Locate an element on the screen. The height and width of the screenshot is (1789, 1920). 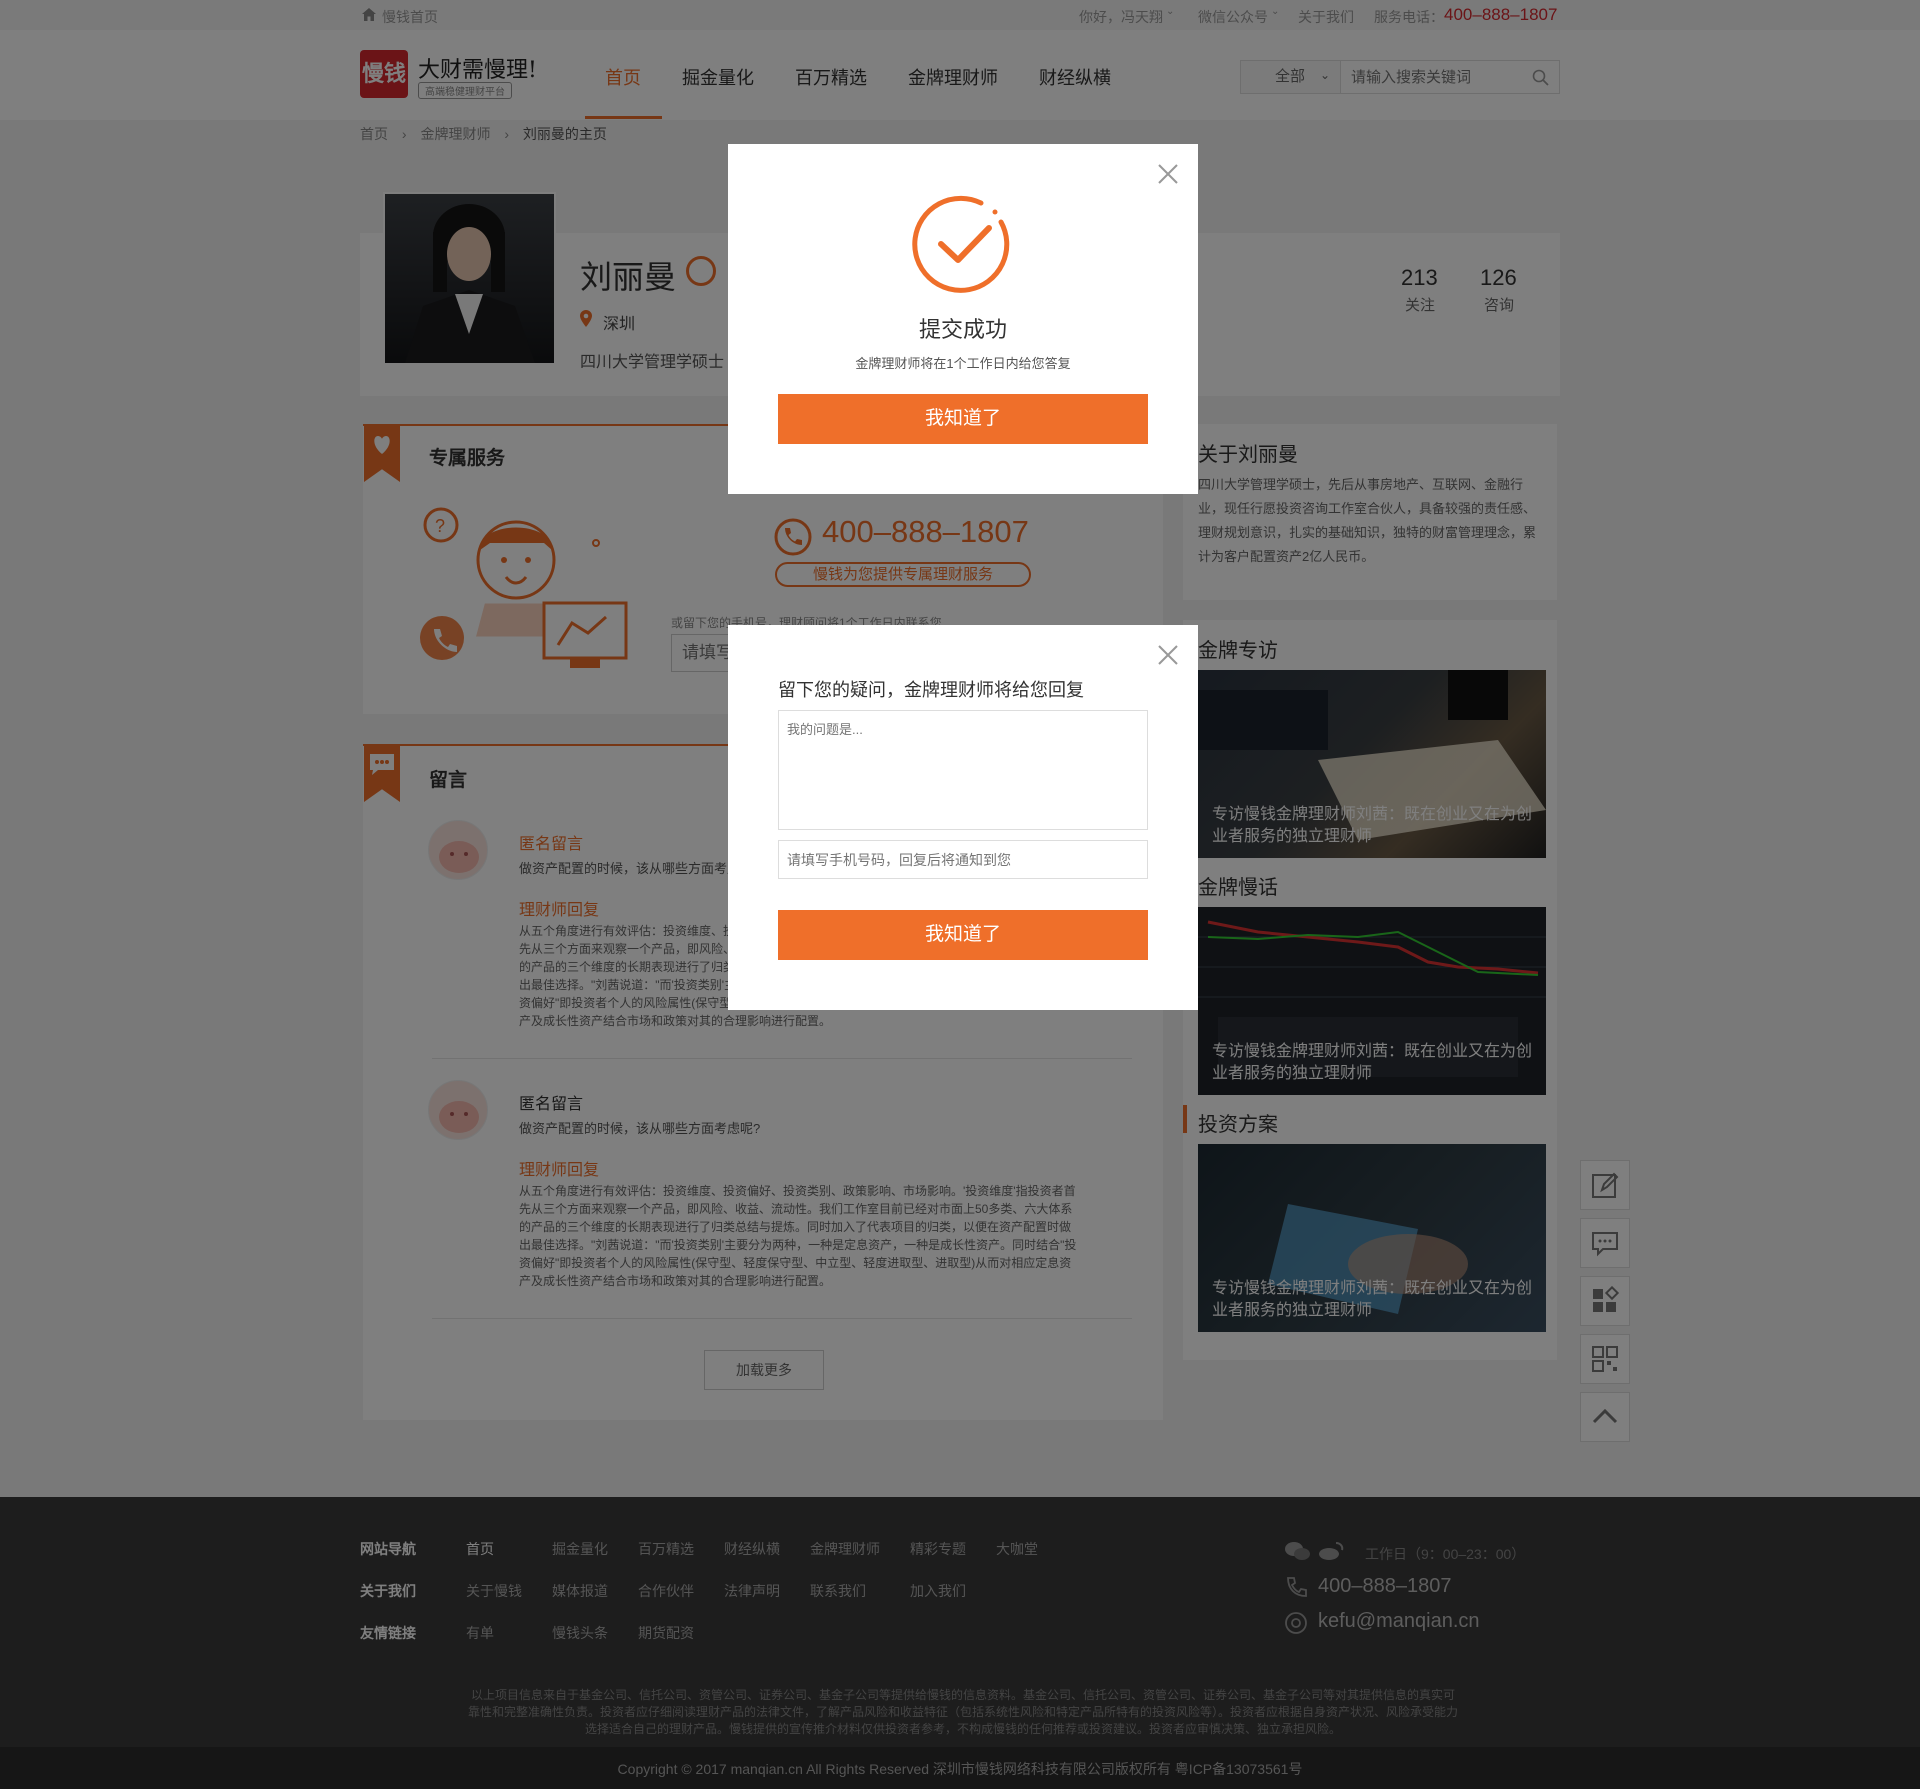
success-check-icon is located at coordinates (961, 244).